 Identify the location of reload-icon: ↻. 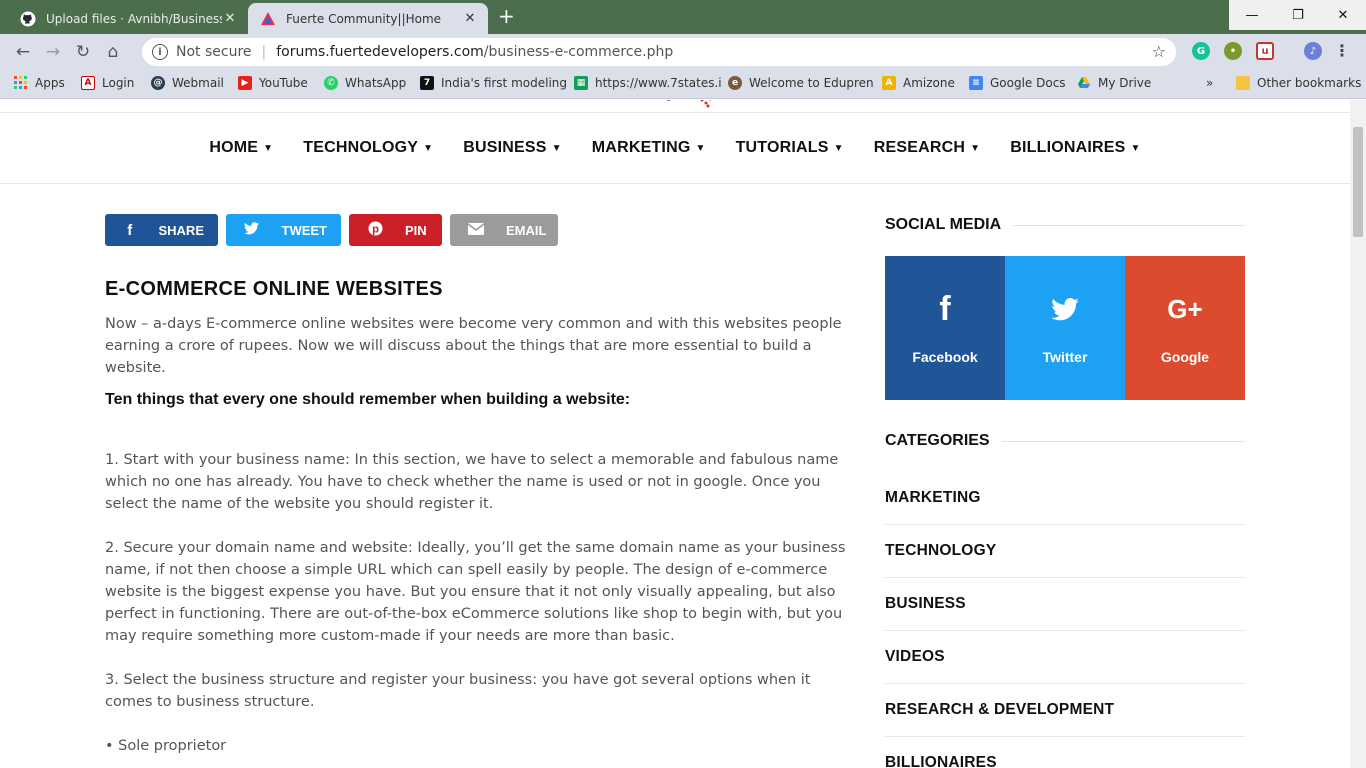
(83, 52).